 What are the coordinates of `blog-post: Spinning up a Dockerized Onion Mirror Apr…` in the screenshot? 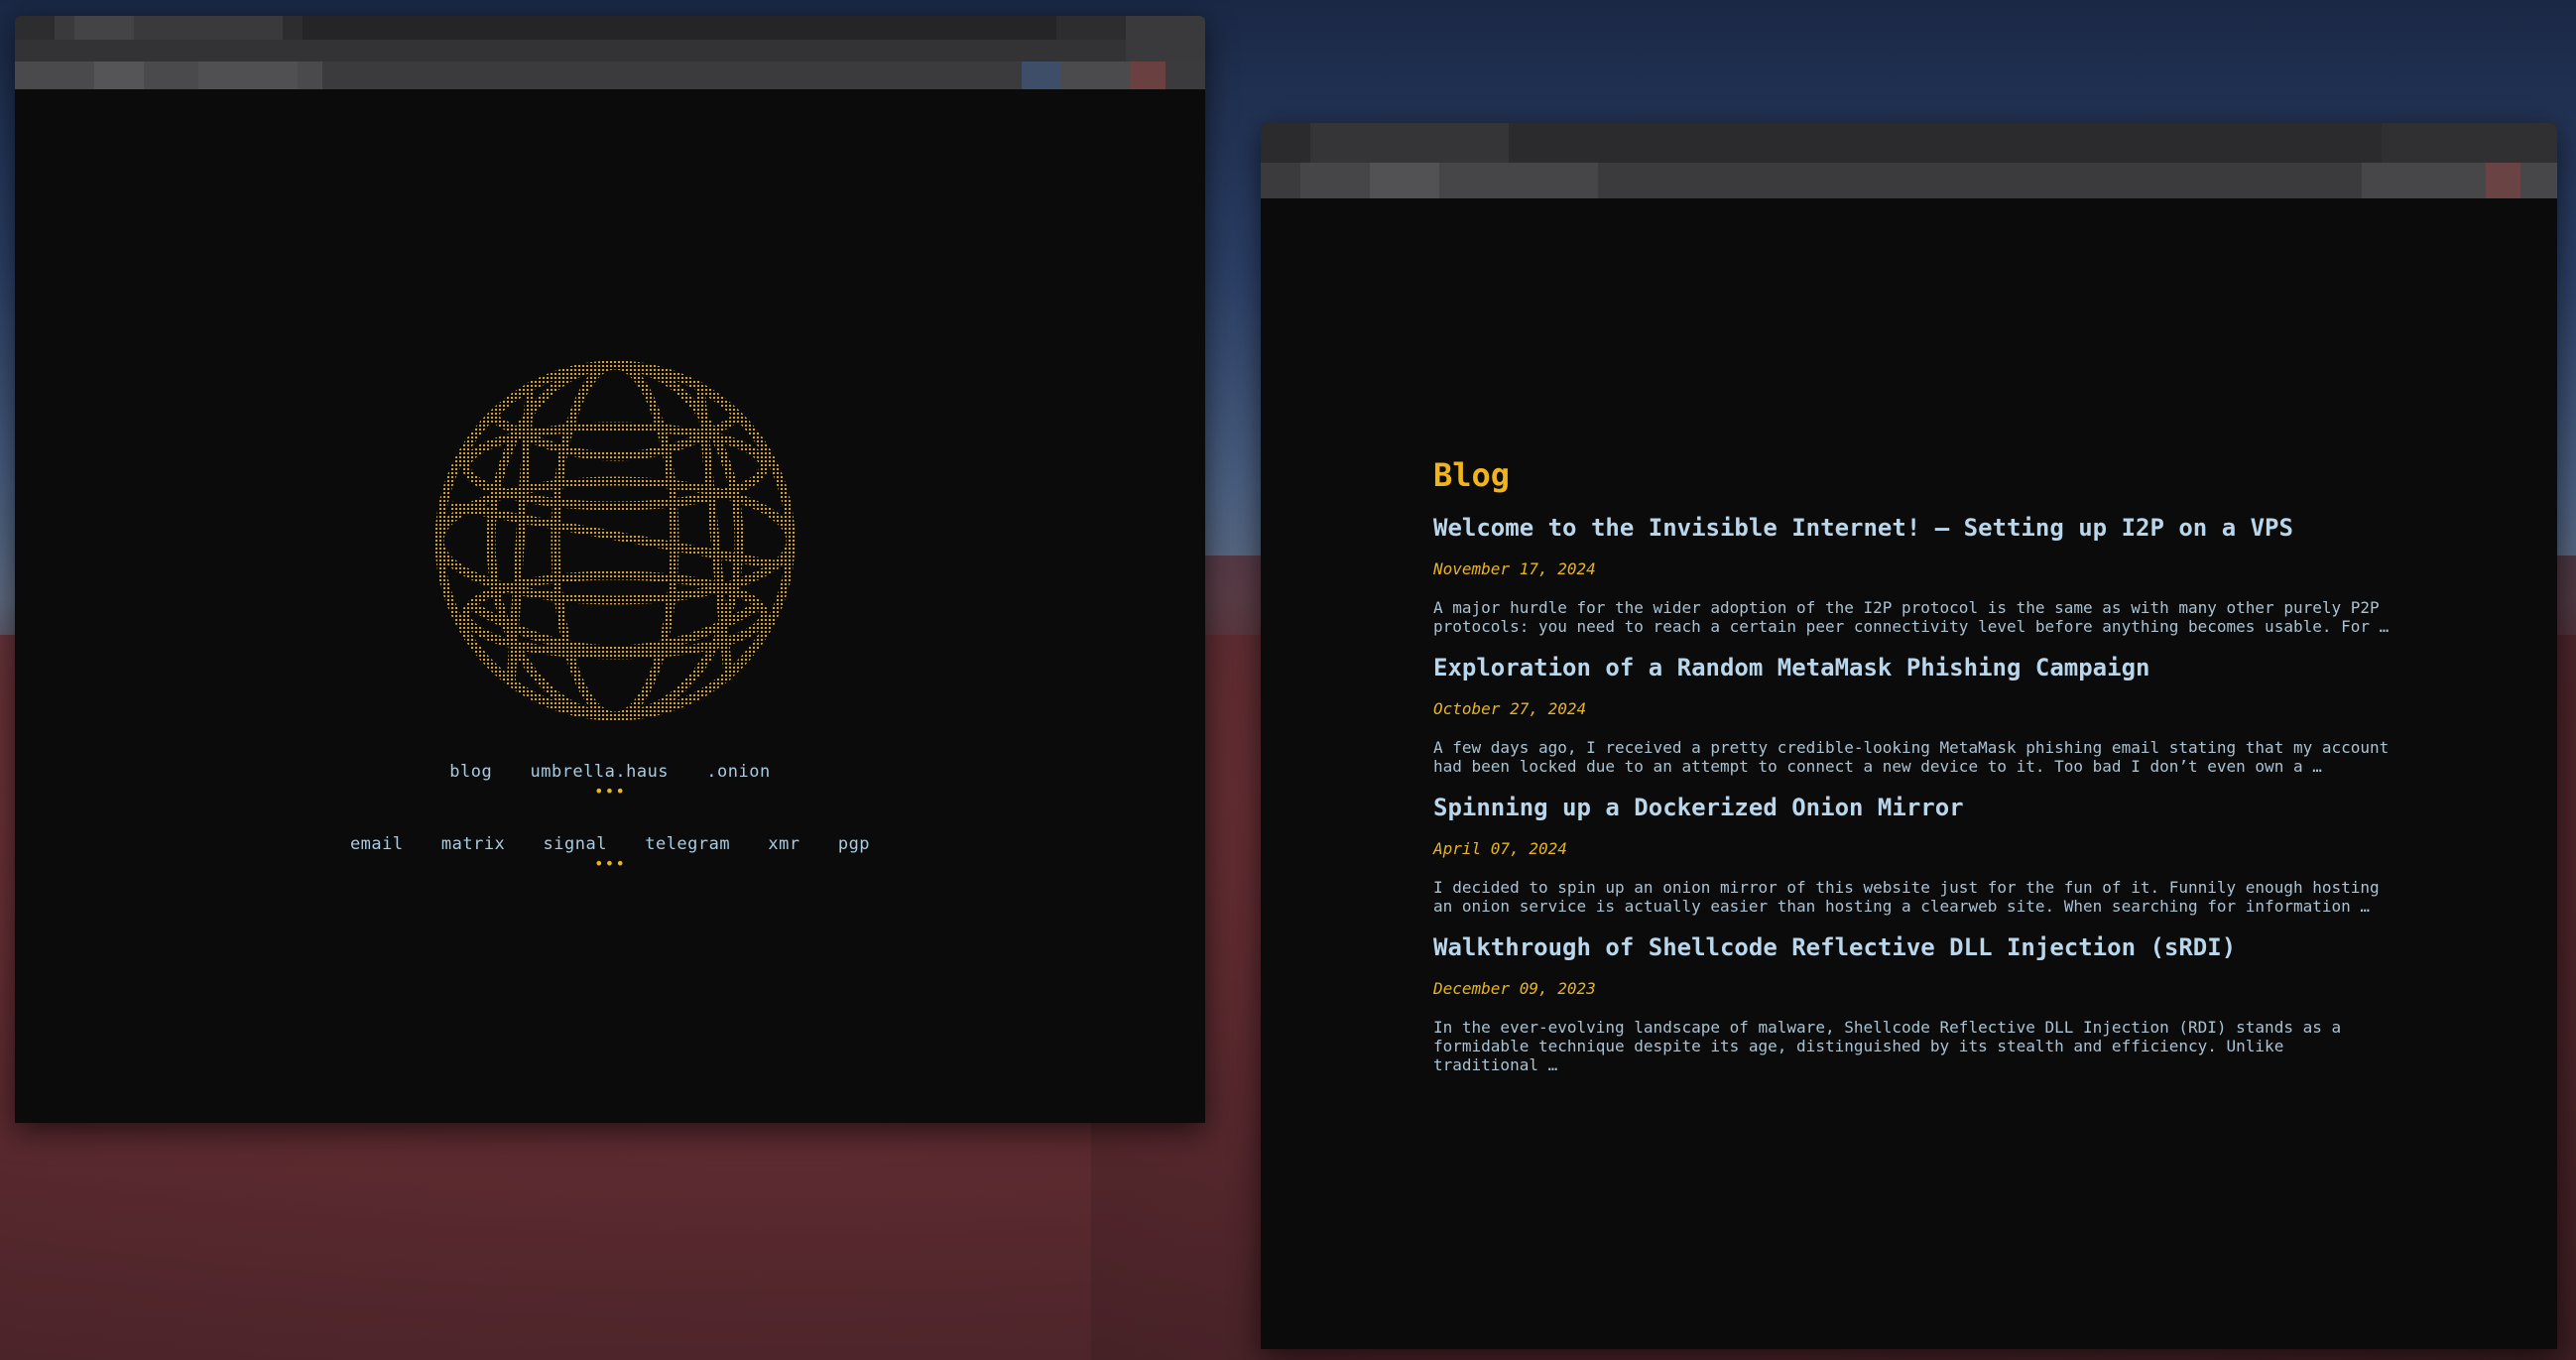 It's located at (1919, 855).